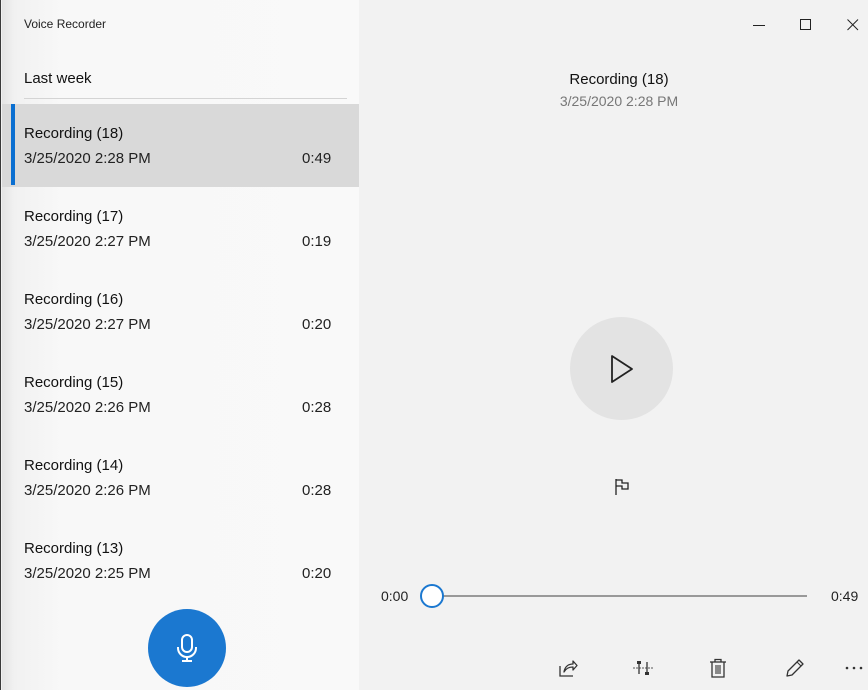 This screenshot has height=690, width=868. What do you see at coordinates (317, 158) in the screenshot?
I see `recording-duration: 0:49` at bounding box center [317, 158].